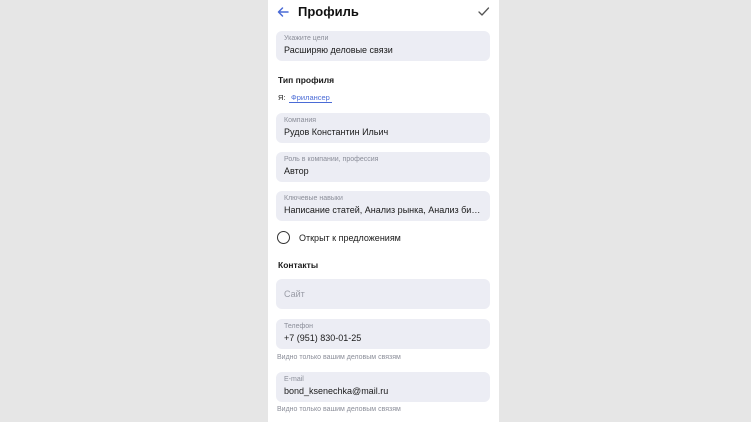  What do you see at coordinates (328, 11) in the screenshot?
I see `page-title: Профиль` at bounding box center [328, 11].